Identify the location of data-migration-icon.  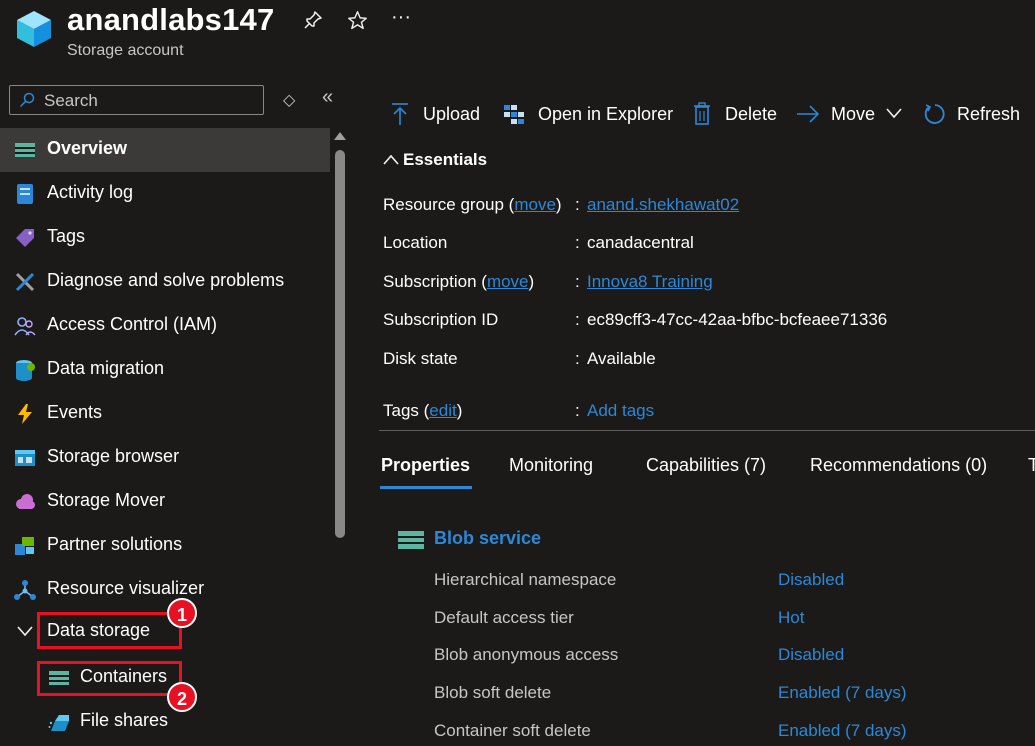
(25, 370).